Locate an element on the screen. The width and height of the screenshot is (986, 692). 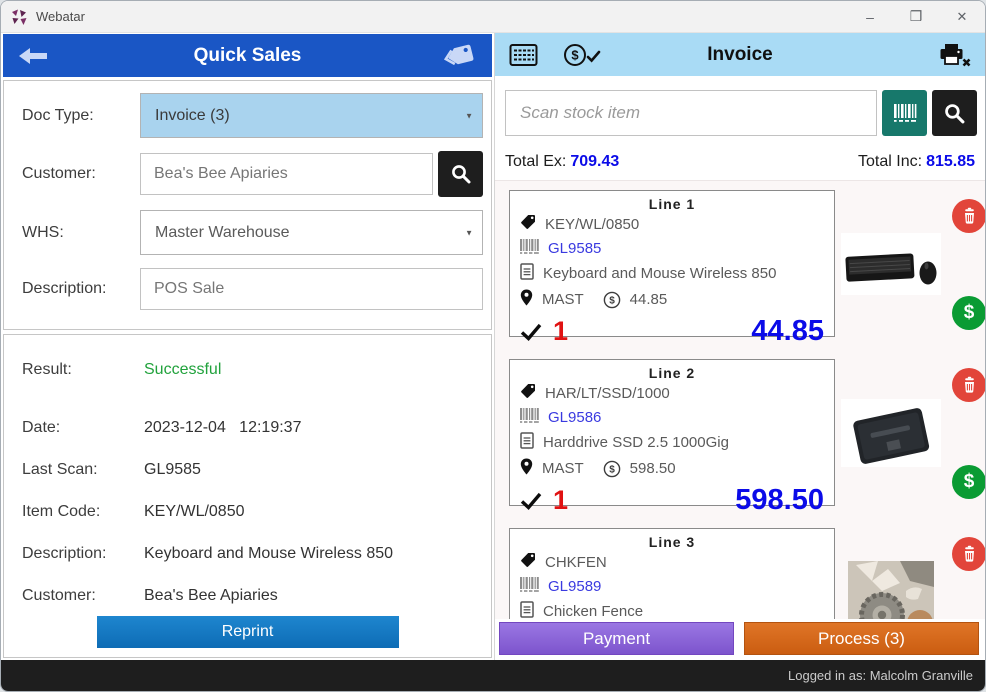
whs-select: Master Warehouse ▼ is located at coordinates (311, 232).